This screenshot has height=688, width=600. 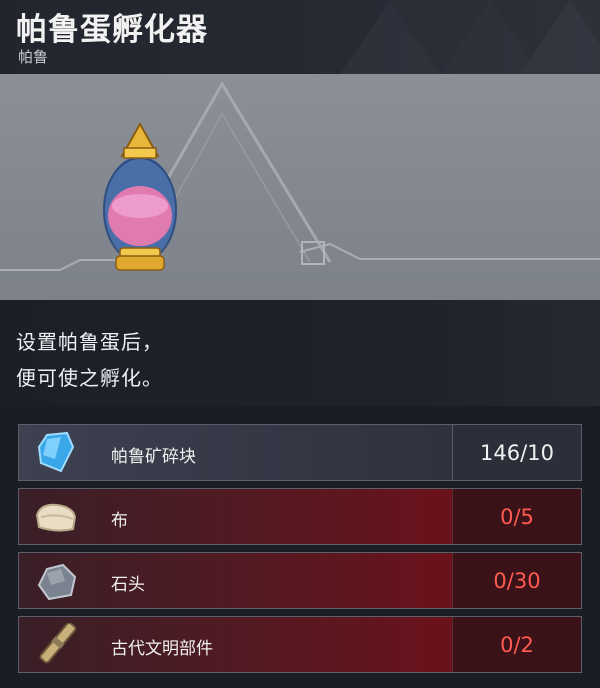 I want to click on material-row: 古代文明部件 0/2, so click(x=300, y=644).